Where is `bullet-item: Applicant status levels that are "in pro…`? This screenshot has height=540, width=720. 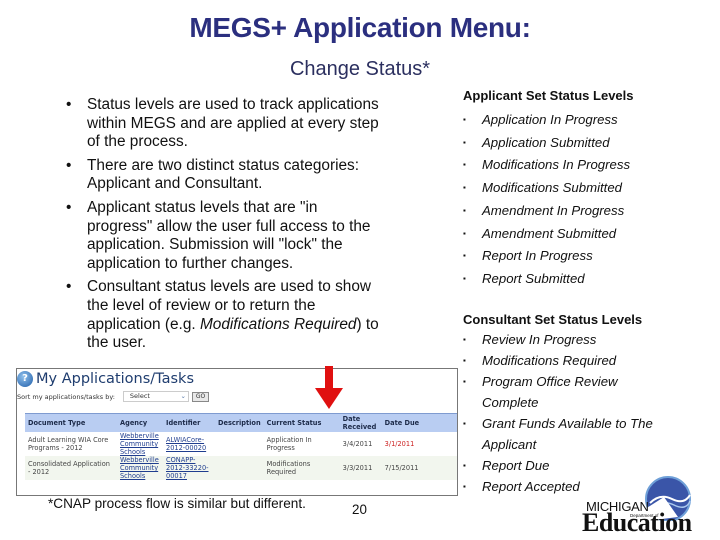
bullet-item: Applicant status levels that are "in pro… is located at coordinates (224, 236).